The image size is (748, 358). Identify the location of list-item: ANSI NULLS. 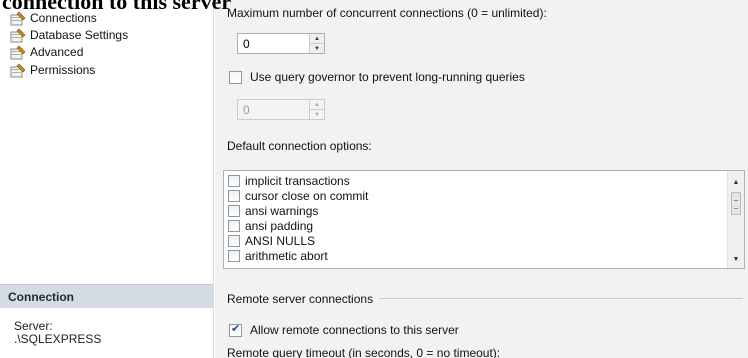
(271, 240).